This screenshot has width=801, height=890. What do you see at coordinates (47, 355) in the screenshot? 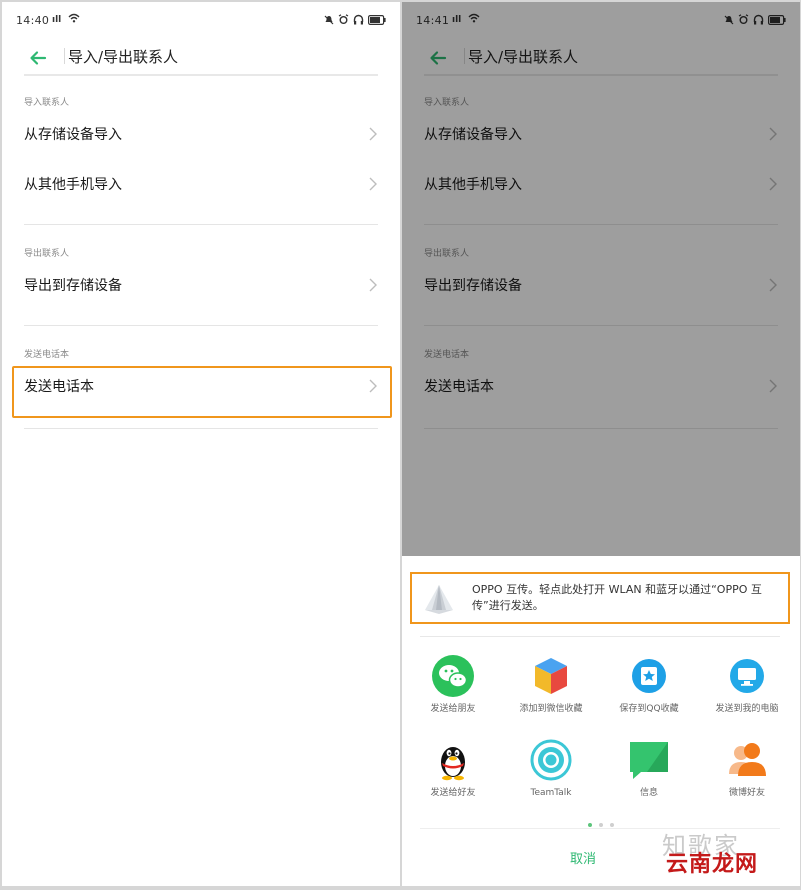
I see `section-header-send: 发送电话本` at bounding box center [47, 355].